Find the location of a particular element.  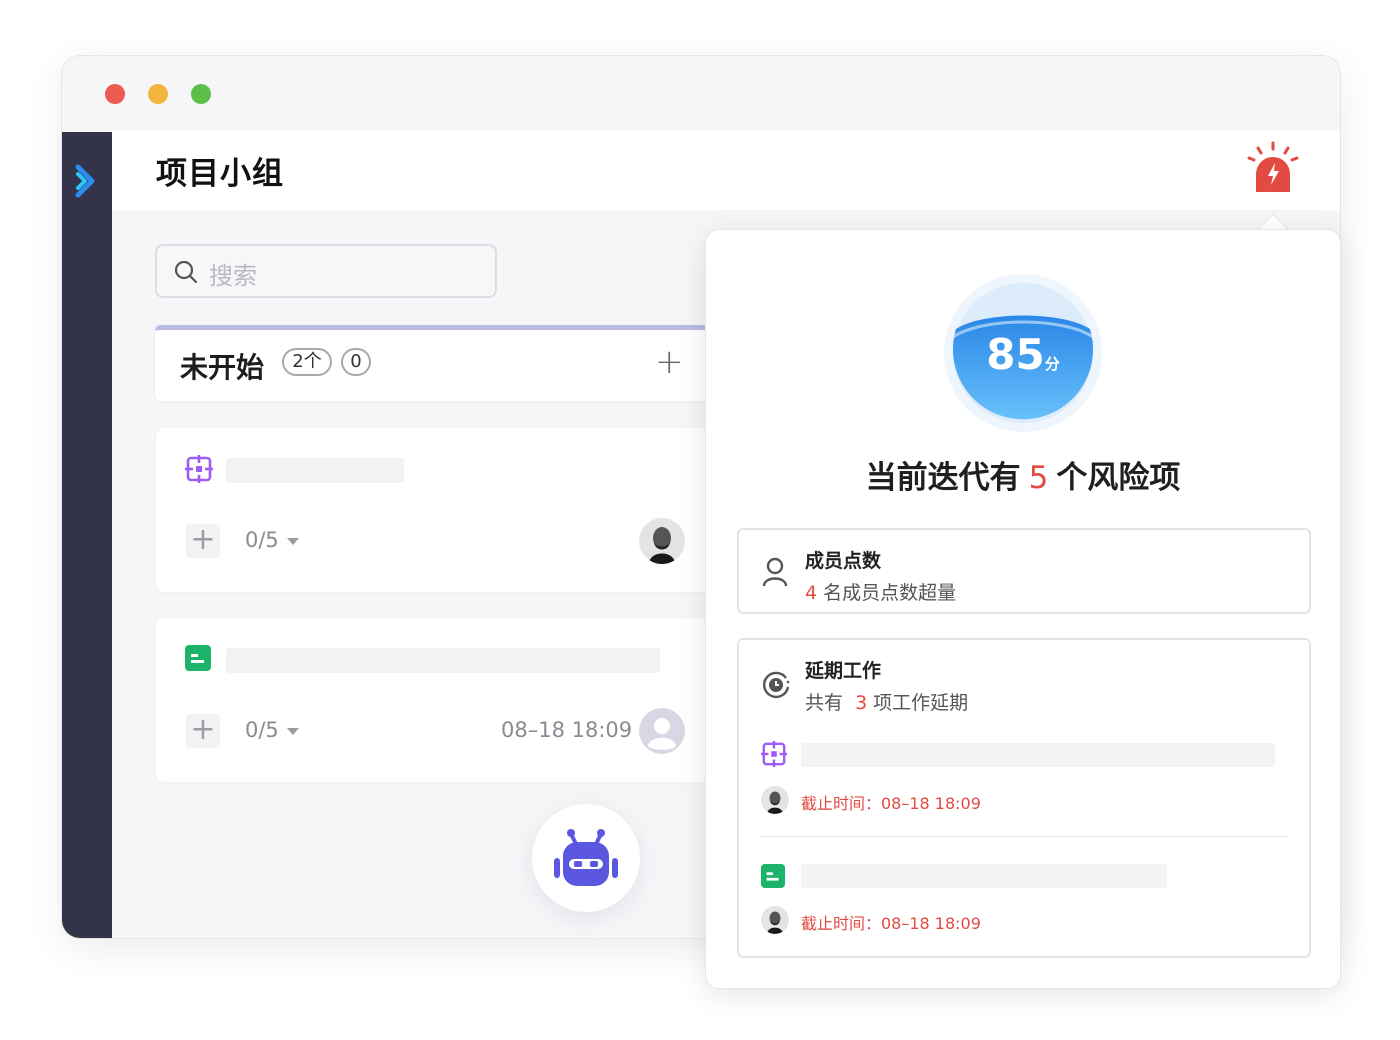

page-title: 项目小组 is located at coordinates (220, 174).